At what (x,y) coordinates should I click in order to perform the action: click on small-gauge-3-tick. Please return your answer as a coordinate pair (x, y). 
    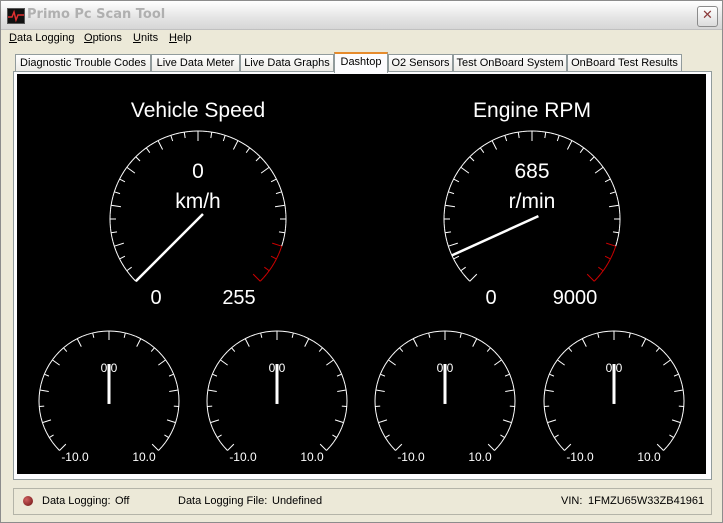
    Looking at the image, I should click on (498, 362).